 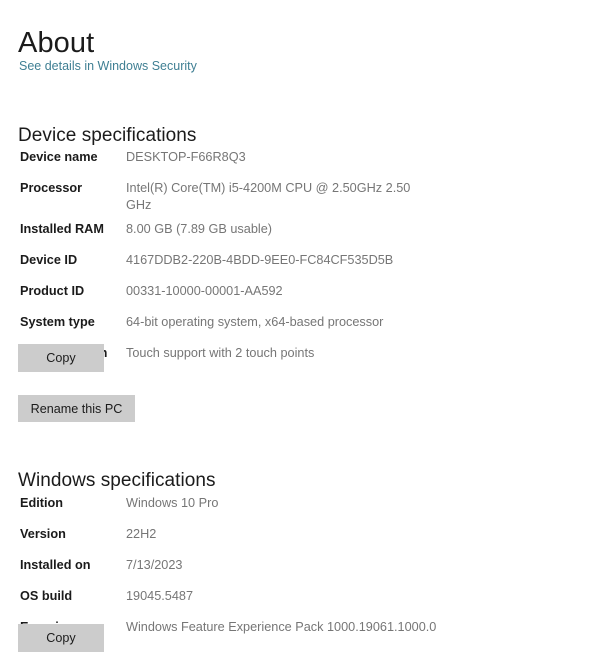 What do you see at coordinates (43, 534) in the screenshot?
I see `spec-label: Version` at bounding box center [43, 534].